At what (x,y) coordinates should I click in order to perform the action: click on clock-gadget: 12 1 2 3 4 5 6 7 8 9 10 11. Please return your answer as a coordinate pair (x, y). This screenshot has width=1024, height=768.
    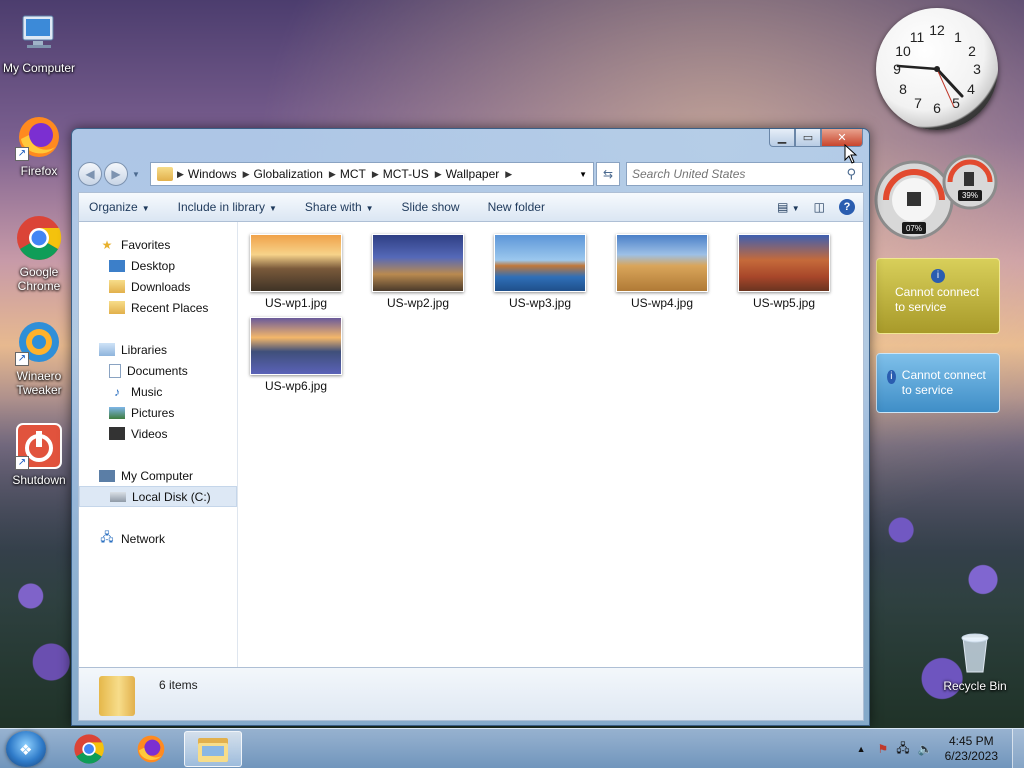
    Looking at the image, I should click on (937, 69).